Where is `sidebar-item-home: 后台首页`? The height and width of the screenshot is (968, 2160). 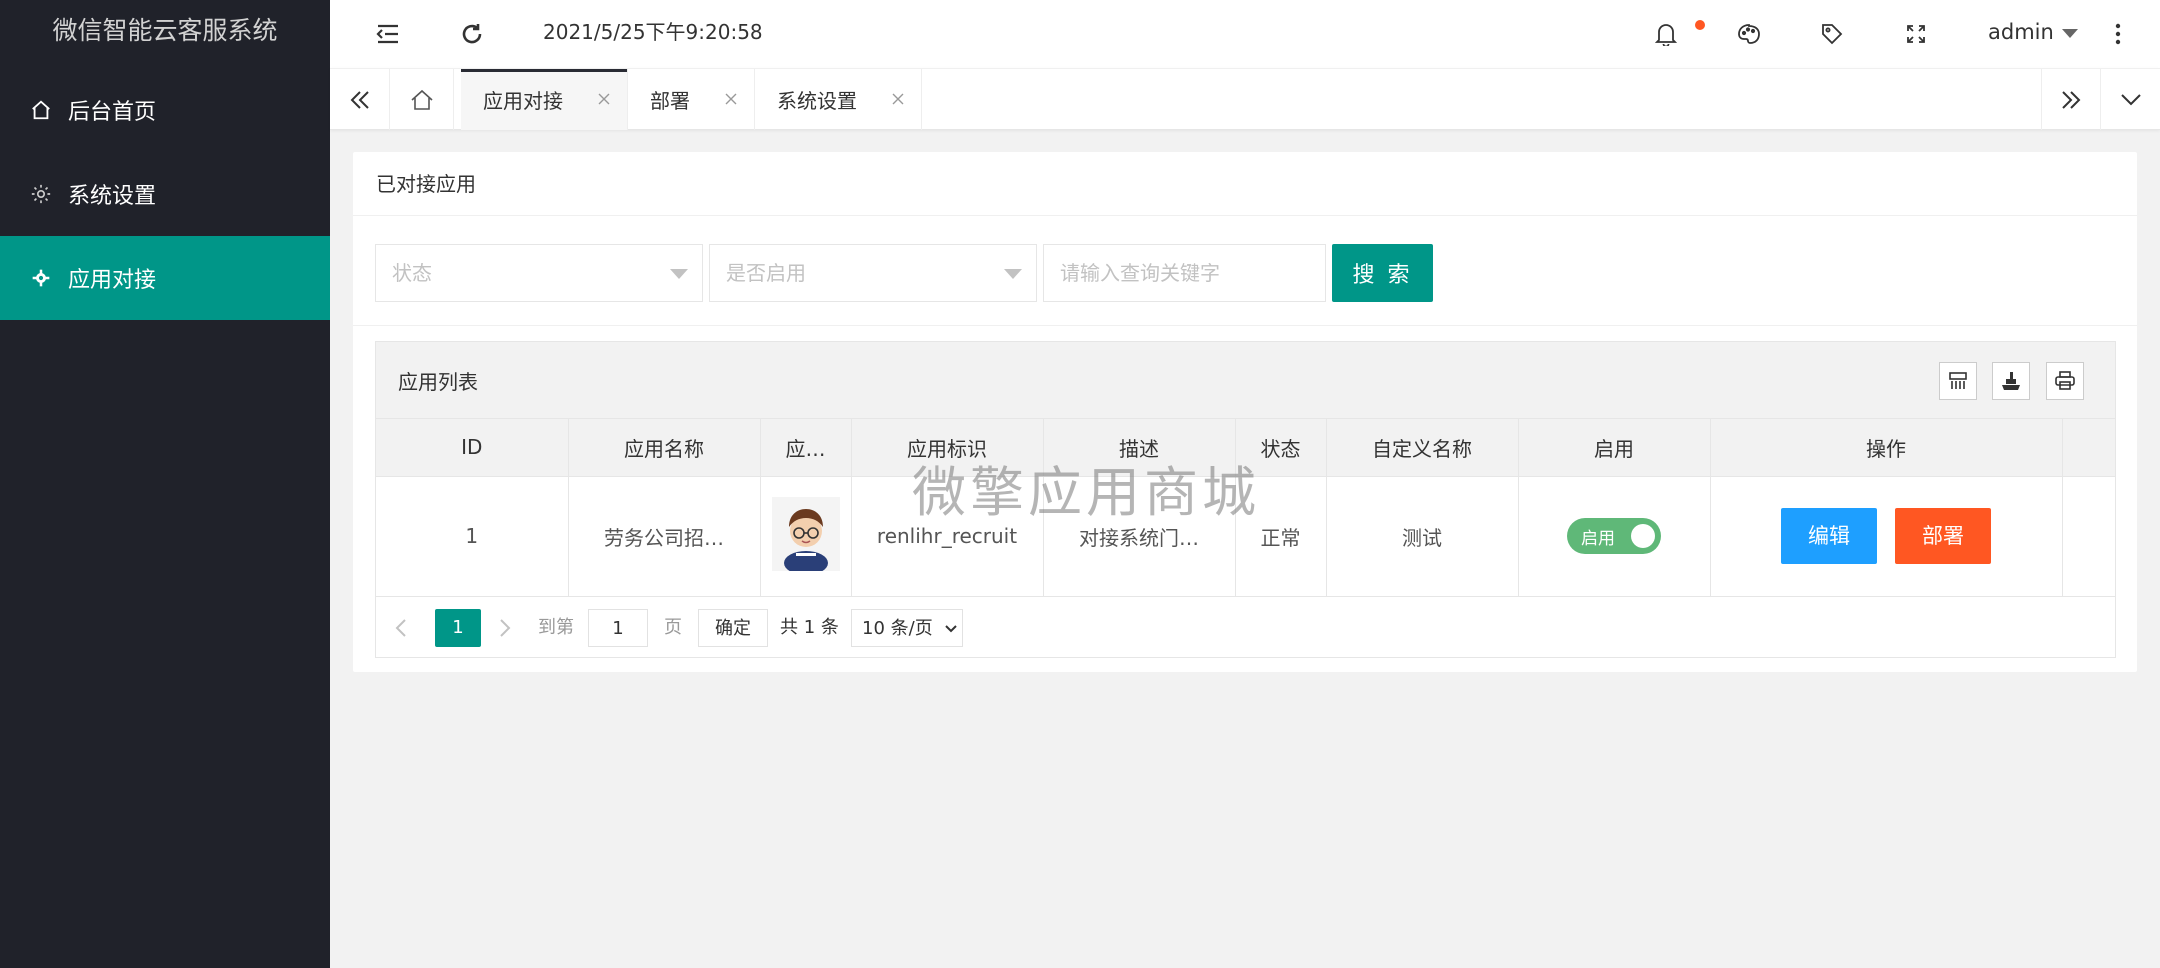 sidebar-item-home: 后台首页 is located at coordinates (165, 110).